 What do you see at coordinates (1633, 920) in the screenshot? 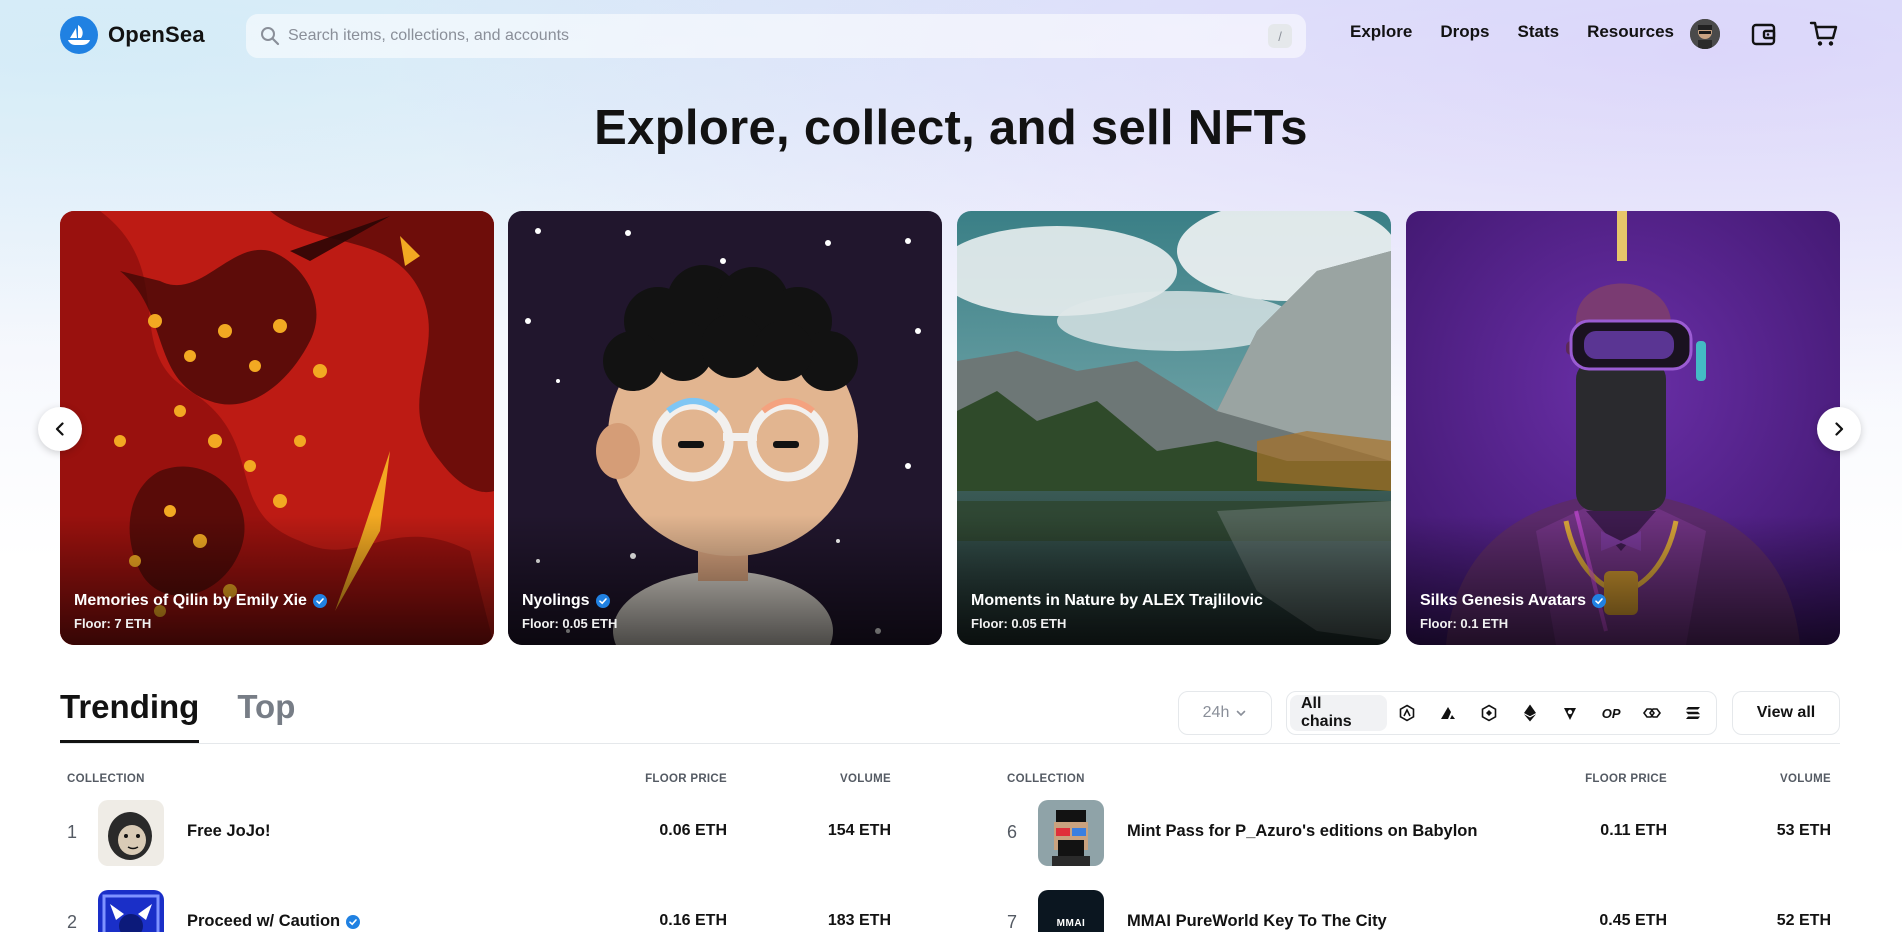
I see `floor-price: 0.45 ETH` at bounding box center [1633, 920].